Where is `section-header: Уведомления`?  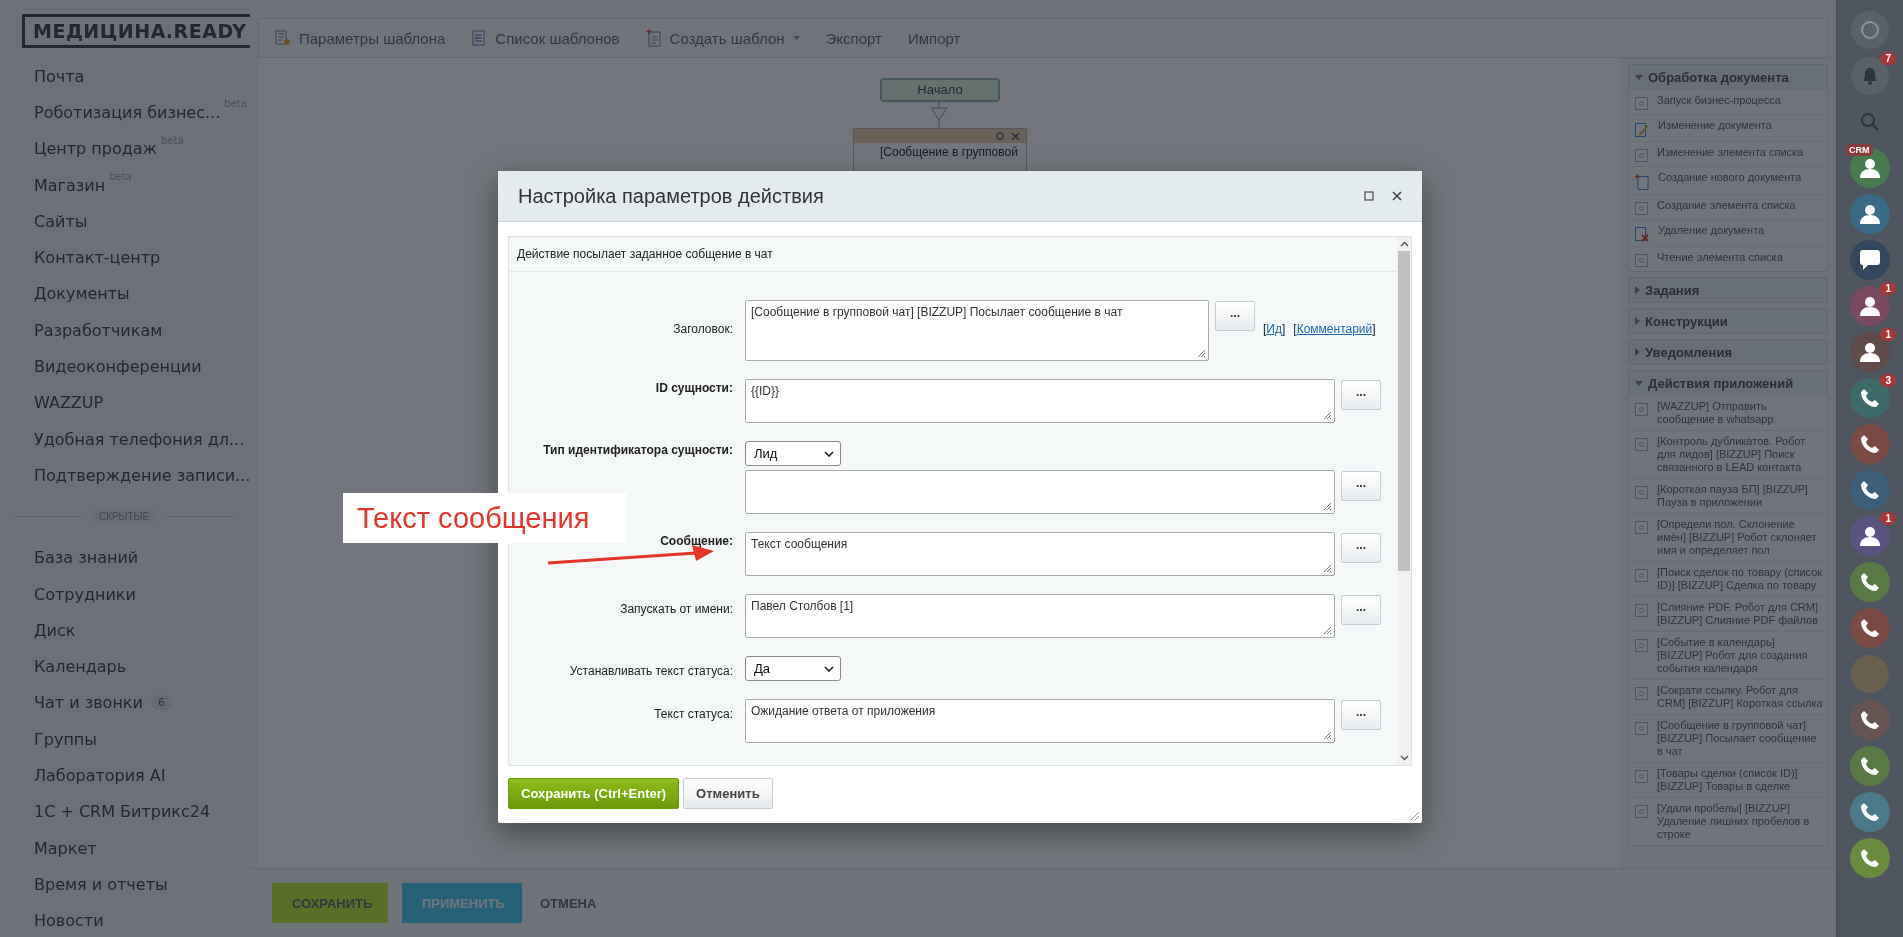 section-header: Уведомления is located at coordinates (1728, 352).